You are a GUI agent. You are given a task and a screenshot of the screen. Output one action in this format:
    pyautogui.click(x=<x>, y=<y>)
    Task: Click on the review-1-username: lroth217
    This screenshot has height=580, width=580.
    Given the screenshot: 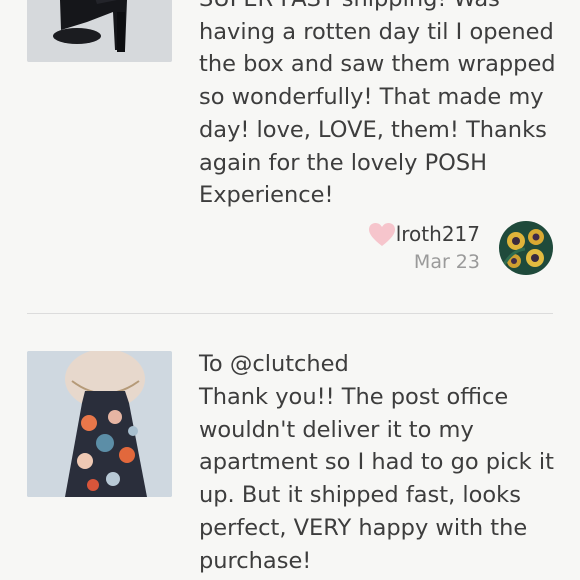 What is the action you would take?
    pyautogui.click(x=438, y=234)
    